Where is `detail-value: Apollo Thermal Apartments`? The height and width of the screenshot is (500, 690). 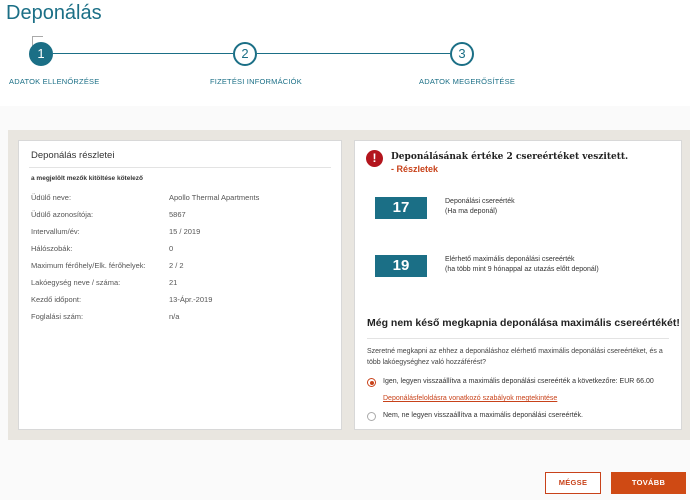
detail-value: Apollo Thermal Apartments is located at coordinates (214, 197).